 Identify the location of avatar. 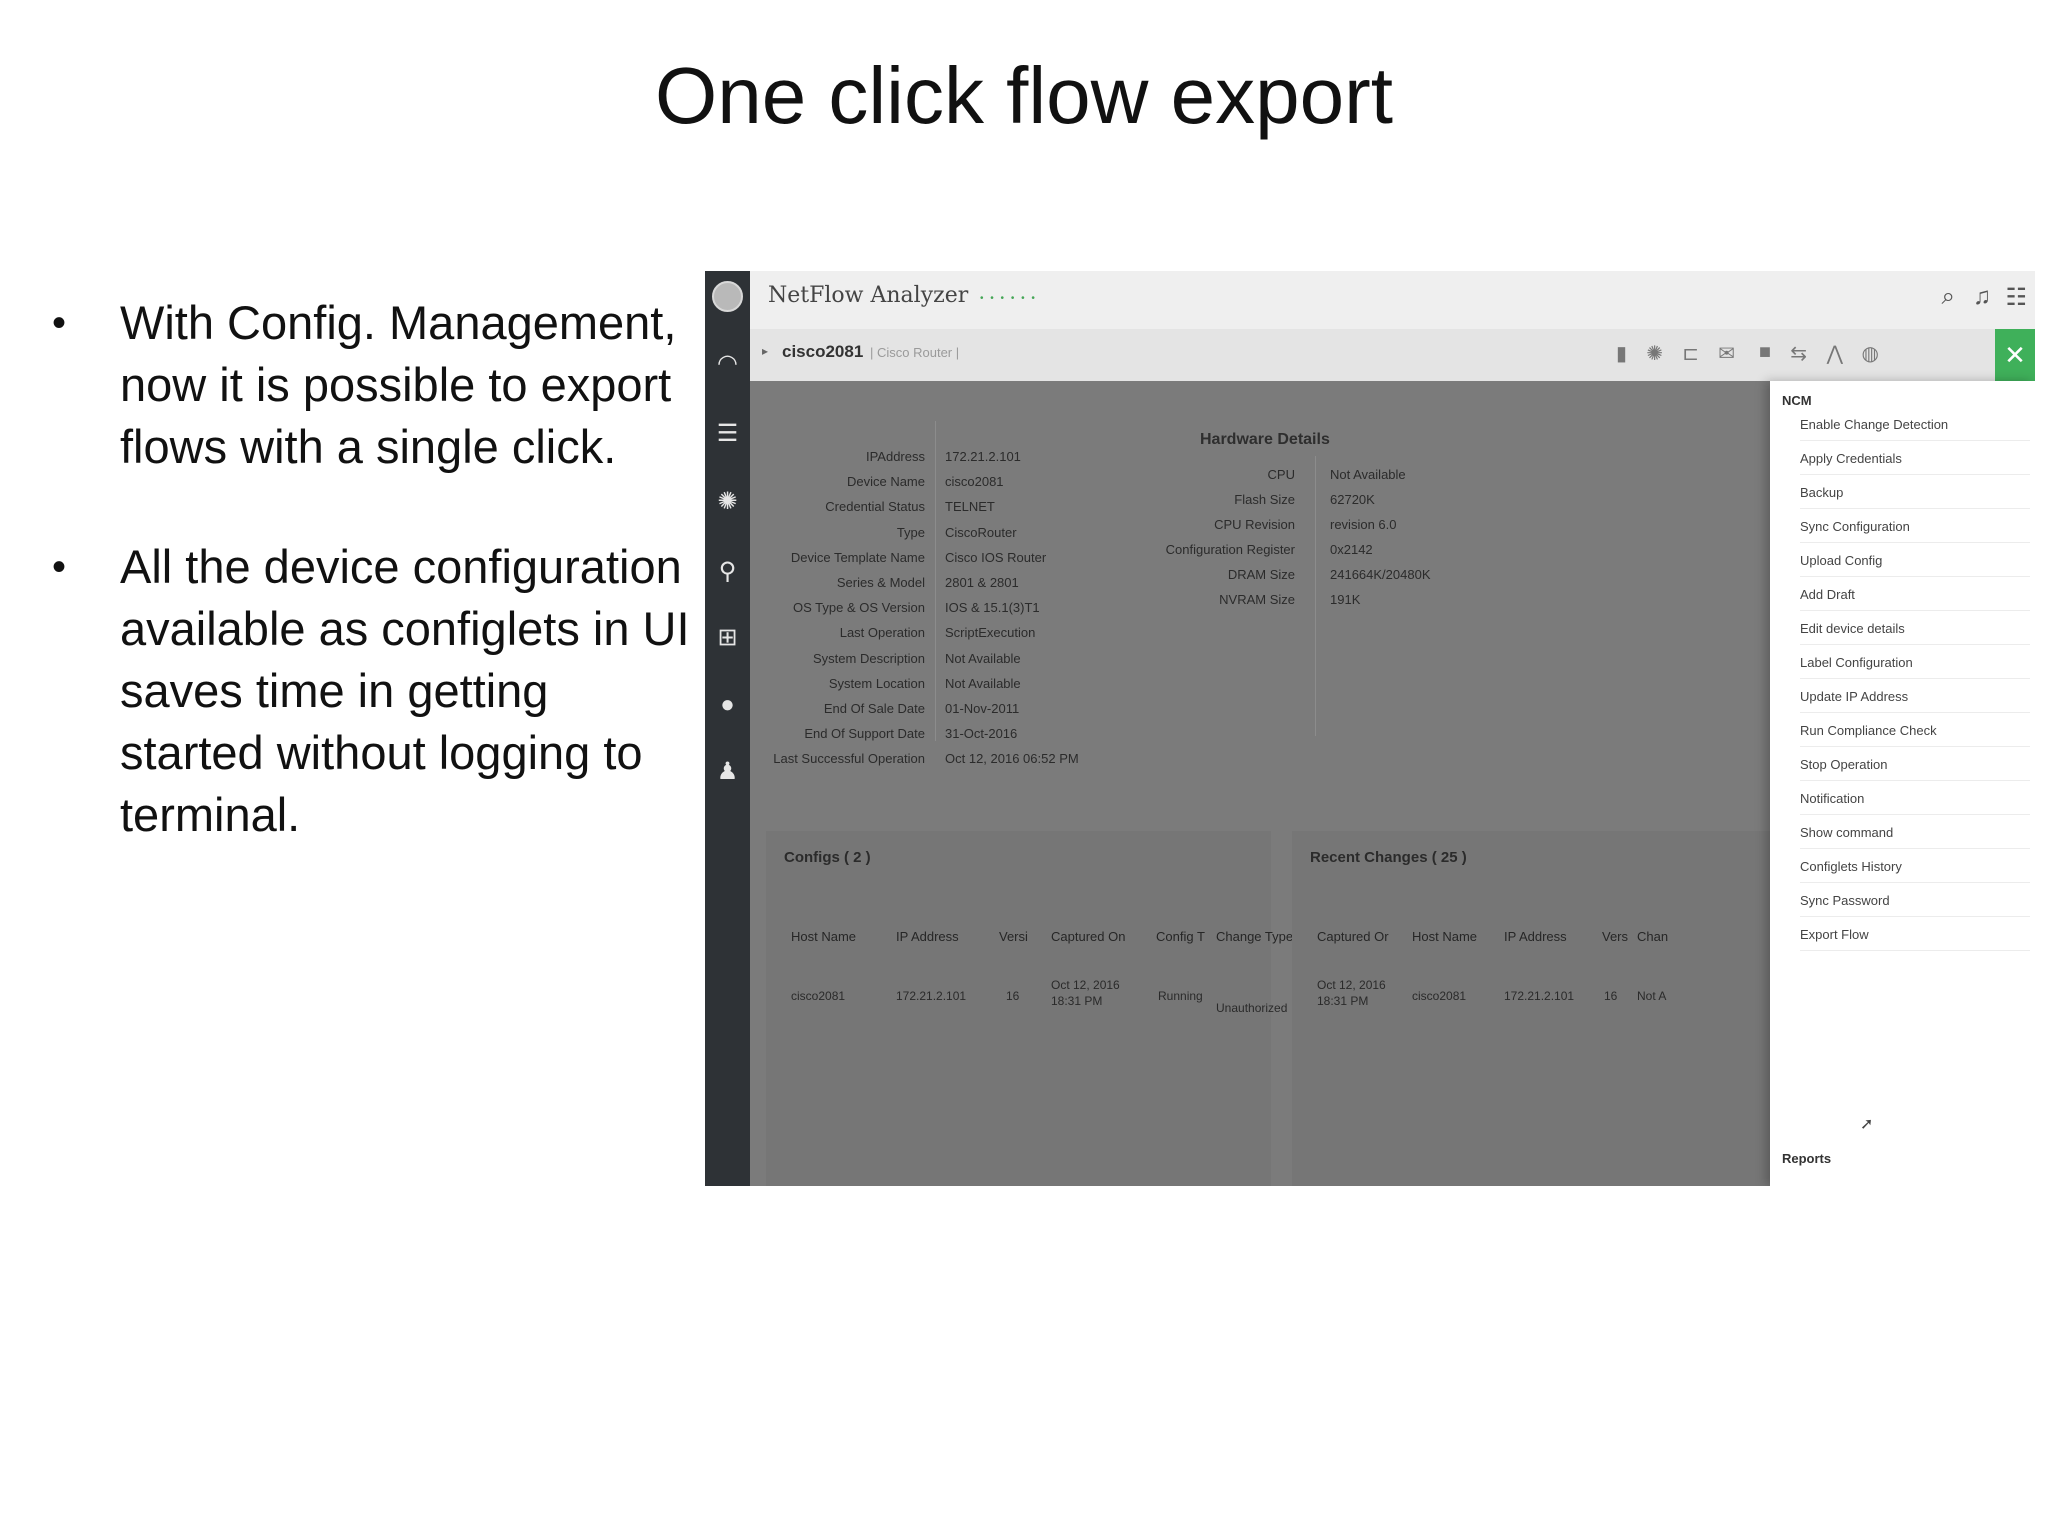
(727, 296).